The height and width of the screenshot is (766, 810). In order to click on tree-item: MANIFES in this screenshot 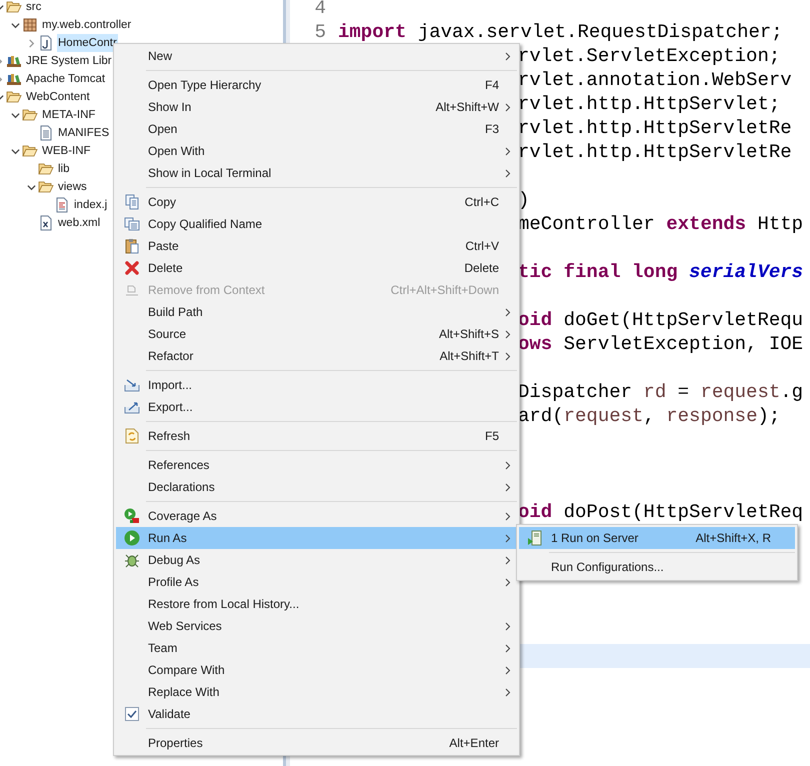, I will do `click(83, 133)`.